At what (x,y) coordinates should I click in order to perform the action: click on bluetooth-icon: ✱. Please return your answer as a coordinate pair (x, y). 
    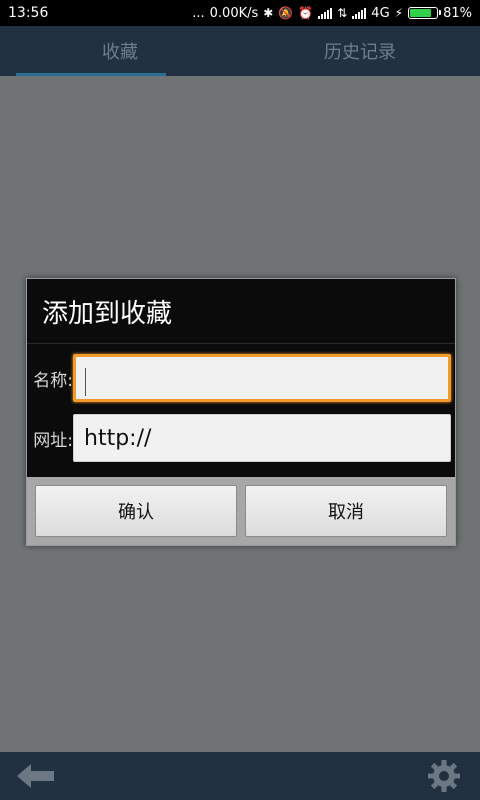
    Looking at the image, I should click on (268, 13).